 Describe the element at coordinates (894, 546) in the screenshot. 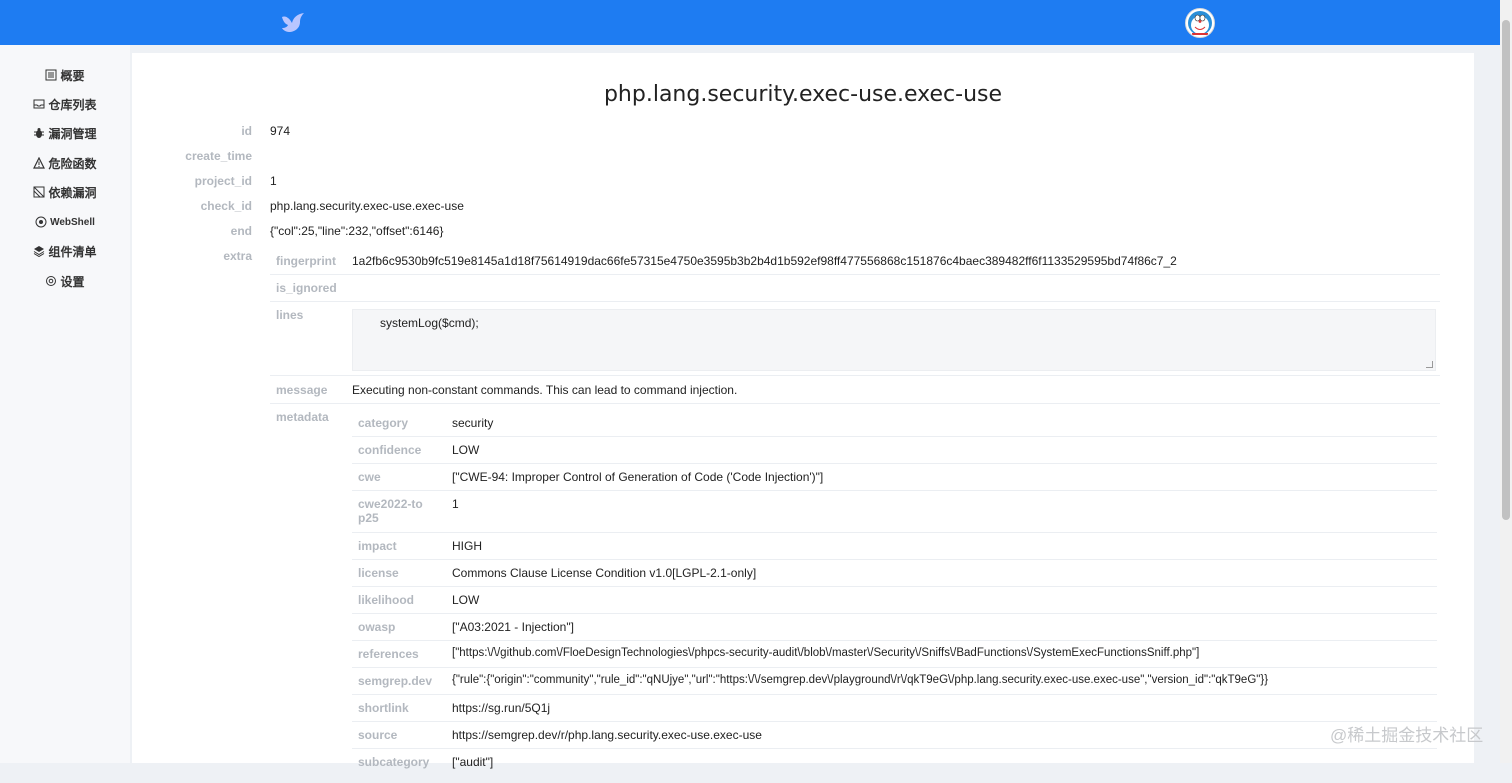

I see `metadata-row: impact HIGH` at that location.